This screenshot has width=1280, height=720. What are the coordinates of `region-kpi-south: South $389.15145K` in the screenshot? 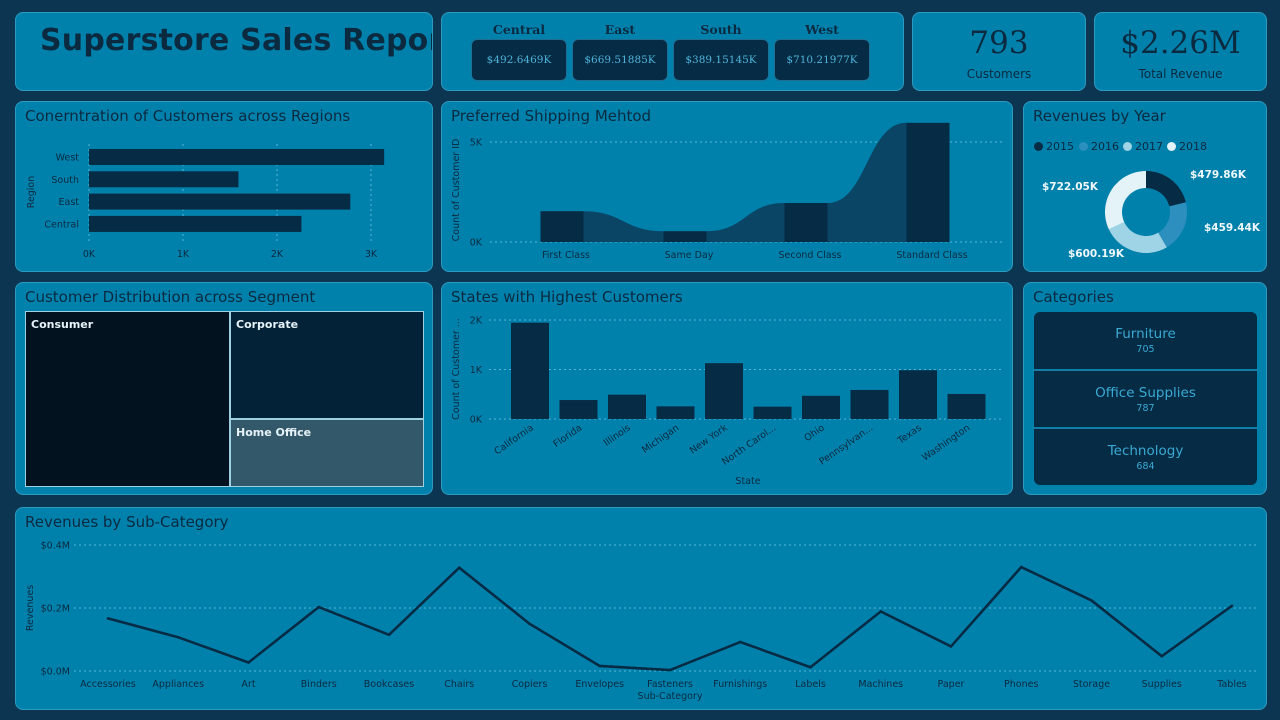 It's located at (721, 51).